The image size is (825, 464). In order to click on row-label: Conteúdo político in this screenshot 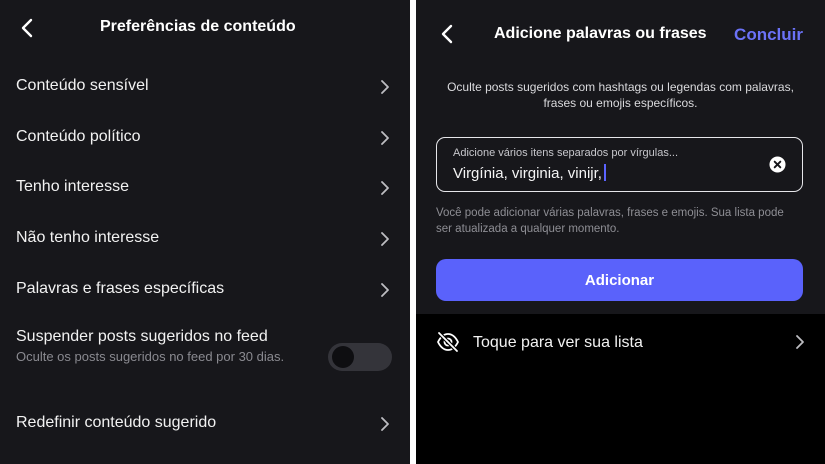, I will do `click(78, 136)`.